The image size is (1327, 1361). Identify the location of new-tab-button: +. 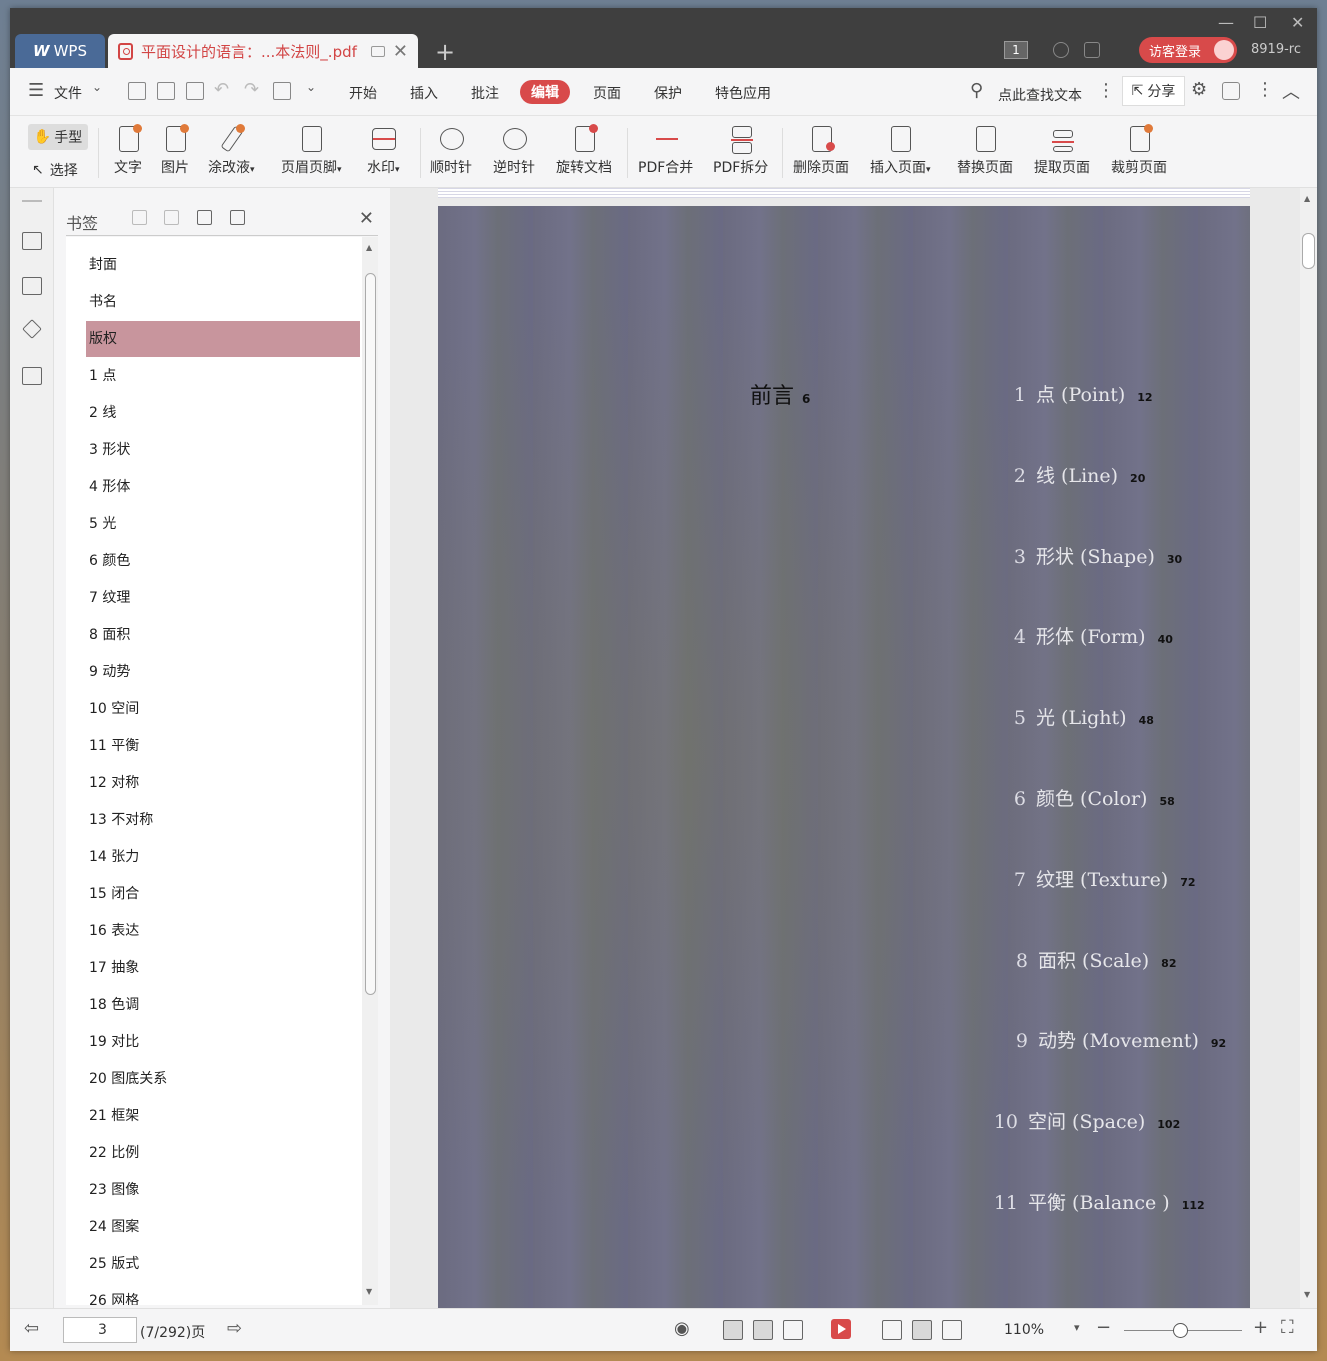
(445, 52).